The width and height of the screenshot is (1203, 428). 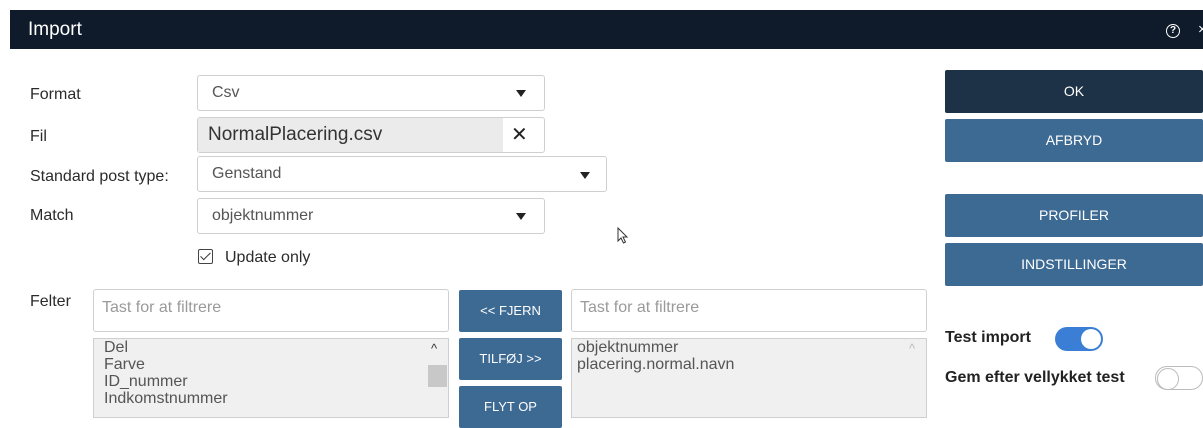 What do you see at coordinates (915, 378) in the screenshot?
I see `selected-fields-scrollbar: ^` at bounding box center [915, 378].